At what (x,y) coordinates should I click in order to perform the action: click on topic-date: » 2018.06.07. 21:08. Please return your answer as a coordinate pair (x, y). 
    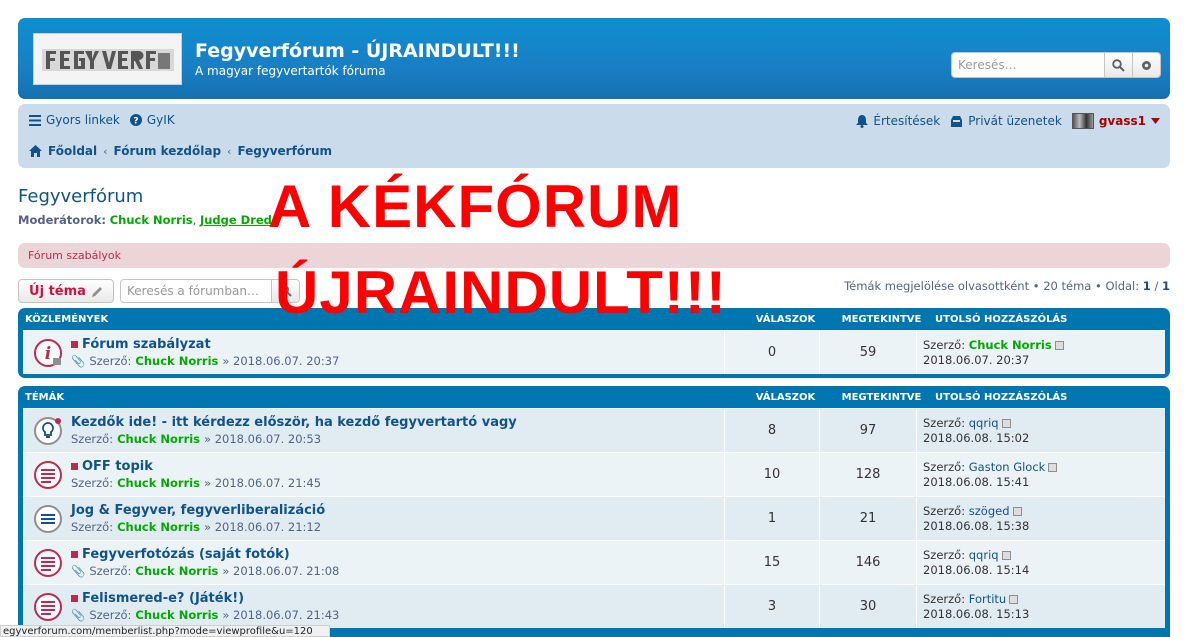
    Looking at the image, I should click on (281, 570).